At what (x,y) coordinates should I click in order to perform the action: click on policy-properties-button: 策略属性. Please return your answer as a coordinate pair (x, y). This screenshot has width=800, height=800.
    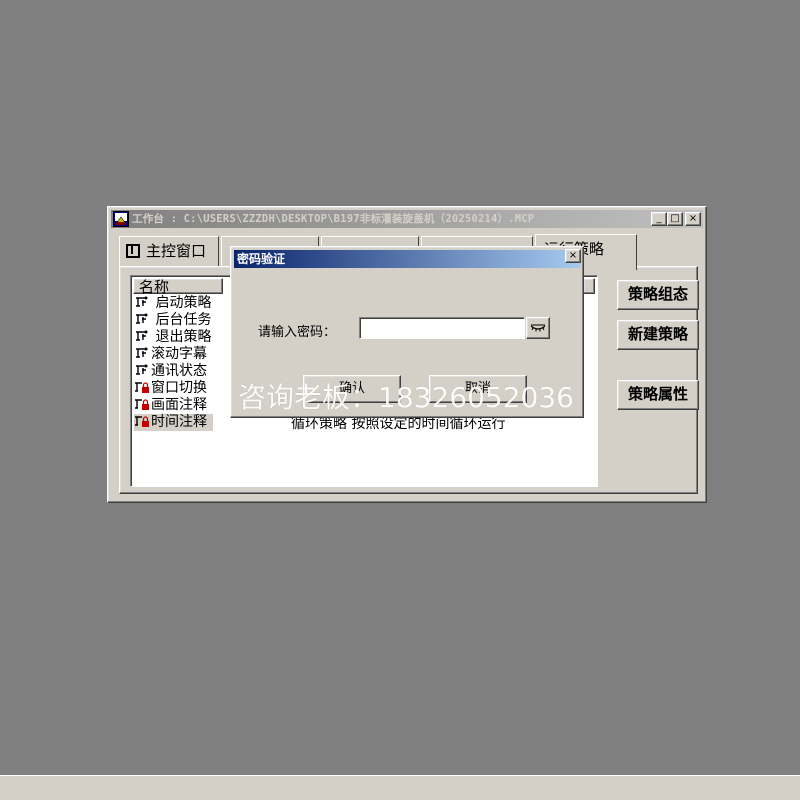
    Looking at the image, I should click on (658, 395).